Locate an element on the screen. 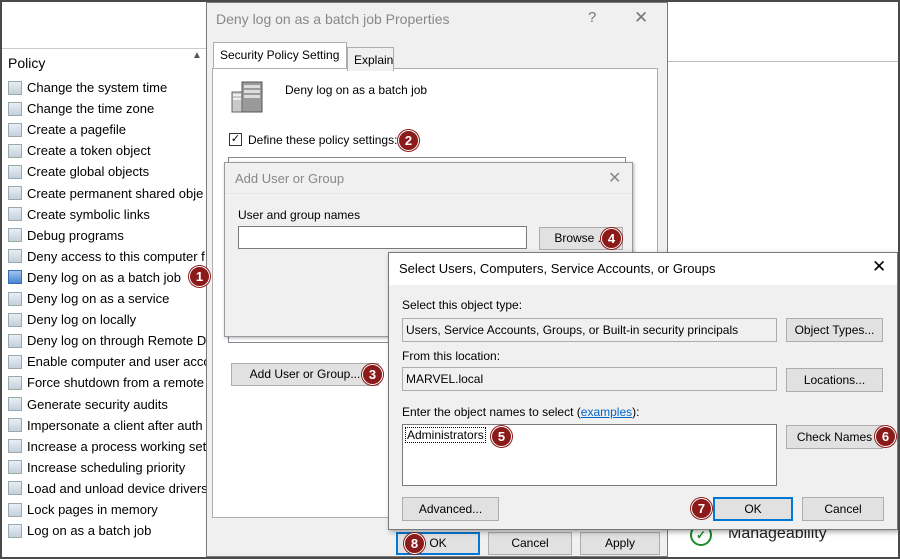 This screenshot has height=559, width=900. object-names-label-suffix: ): is located at coordinates (636, 412).